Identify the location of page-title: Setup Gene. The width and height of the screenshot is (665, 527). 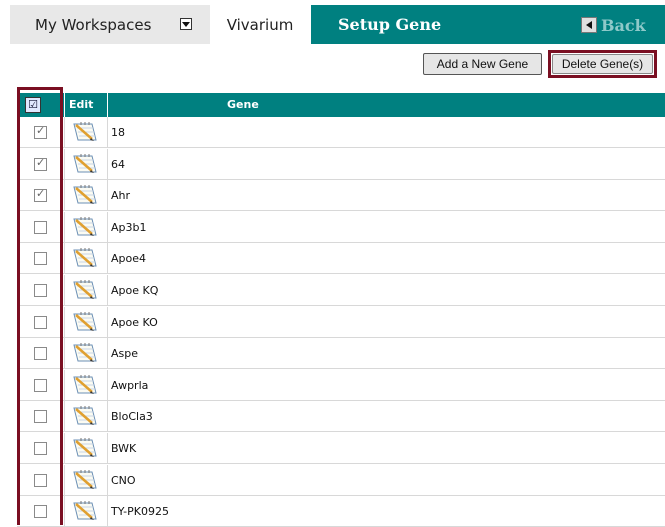
(390, 24).